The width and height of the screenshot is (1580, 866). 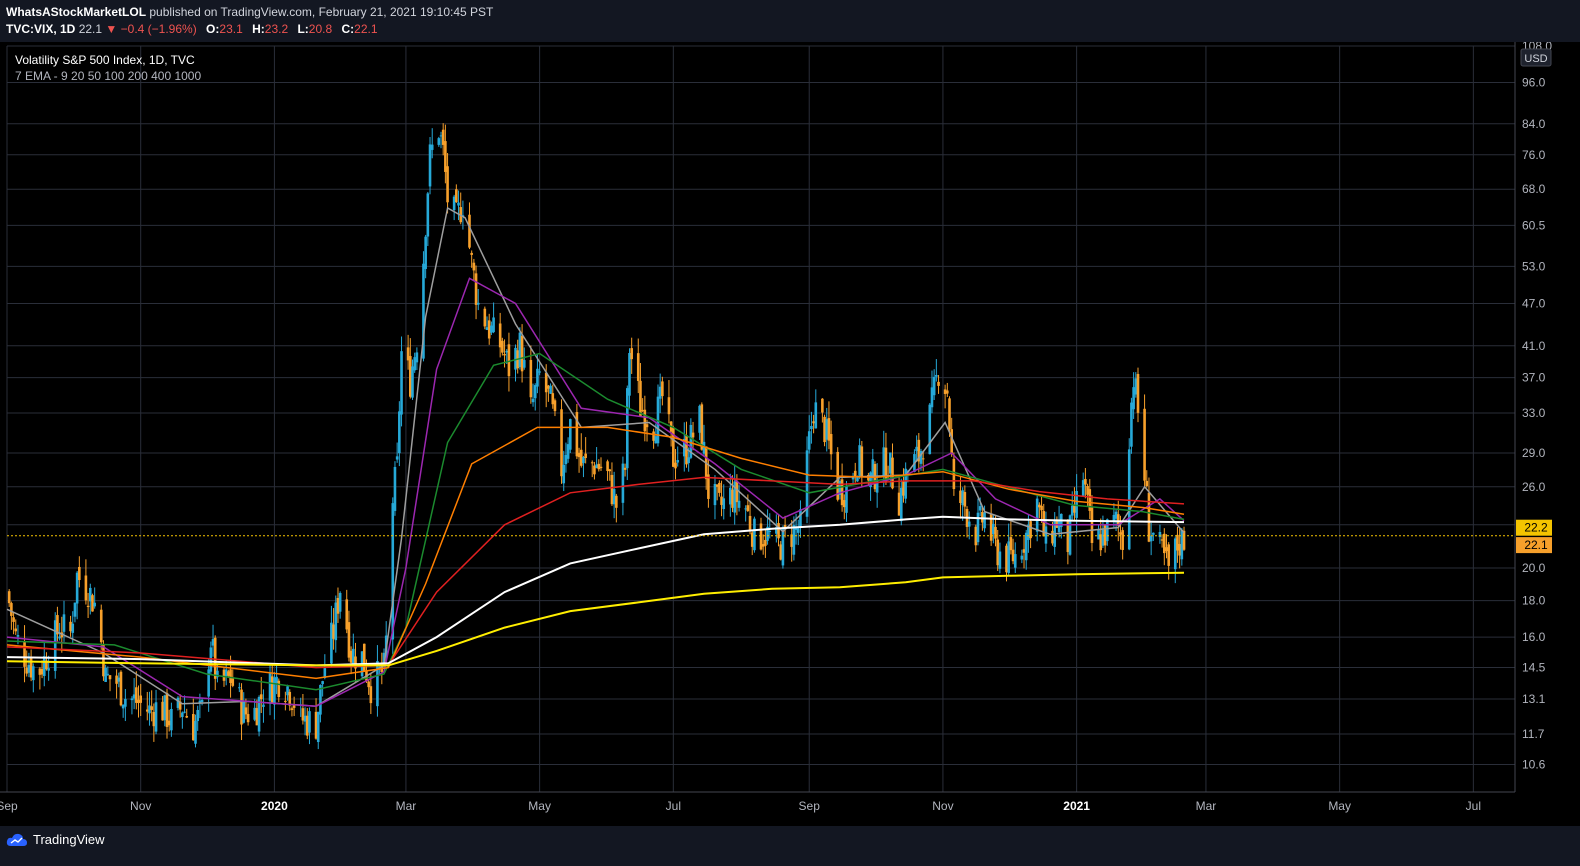 What do you see at coordinates (1534, 637) in the screenshot?
I see `price-tick-label: 16.0` at bounding box center [1534, 637].